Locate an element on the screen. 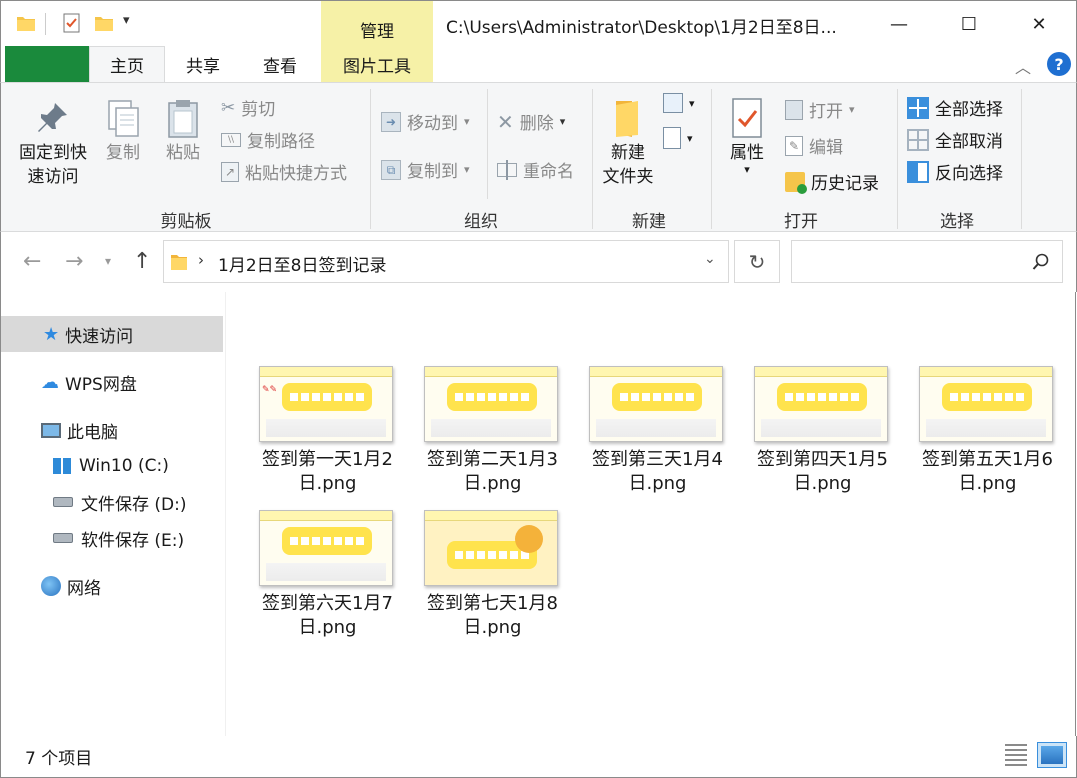 The width and height of the screenshot is (1077, 778). rename-icon is located at coordinates (507, 169).